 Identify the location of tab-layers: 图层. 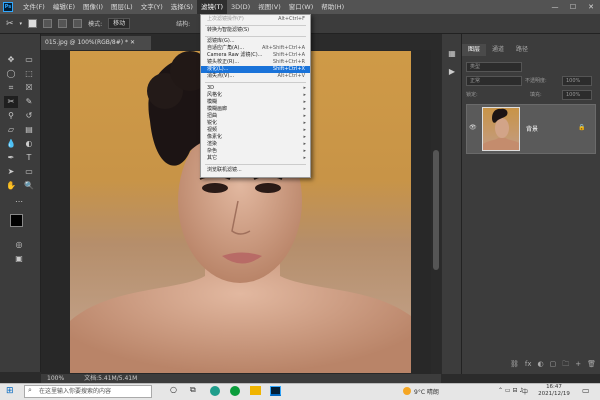
(474, 50).